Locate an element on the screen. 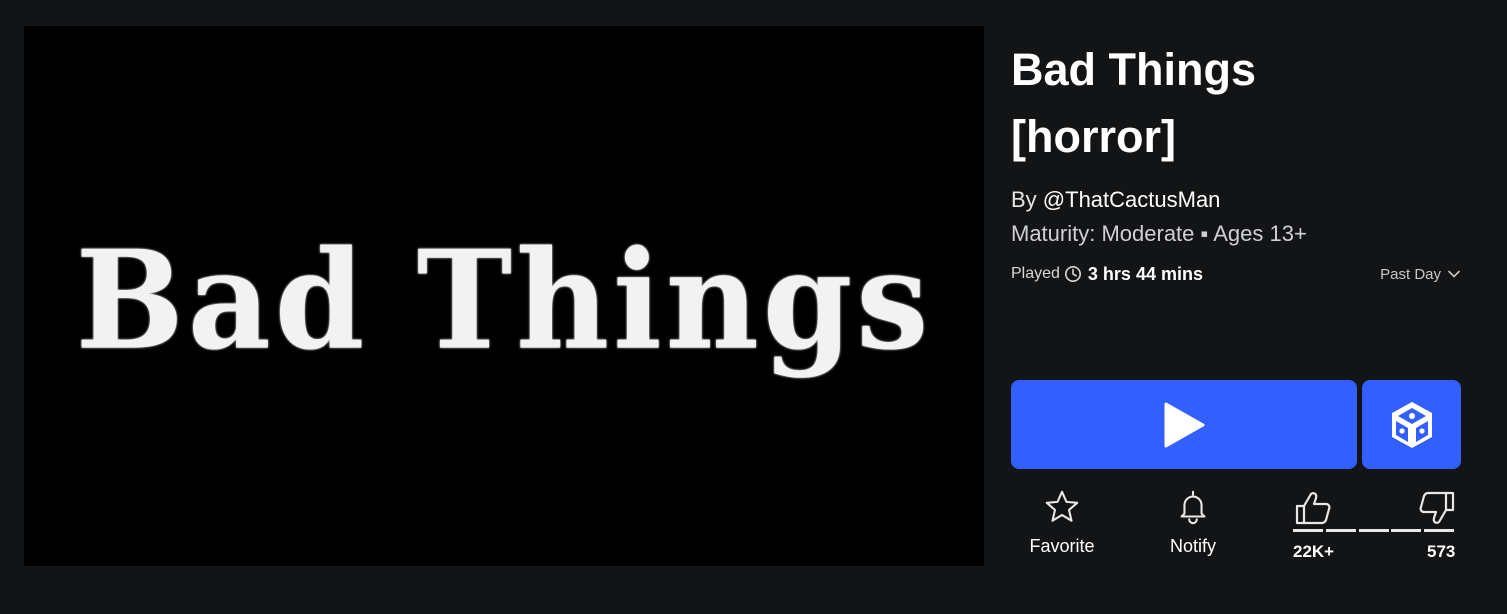  thumbs-up-icon is located at coordinates (1313, 508).